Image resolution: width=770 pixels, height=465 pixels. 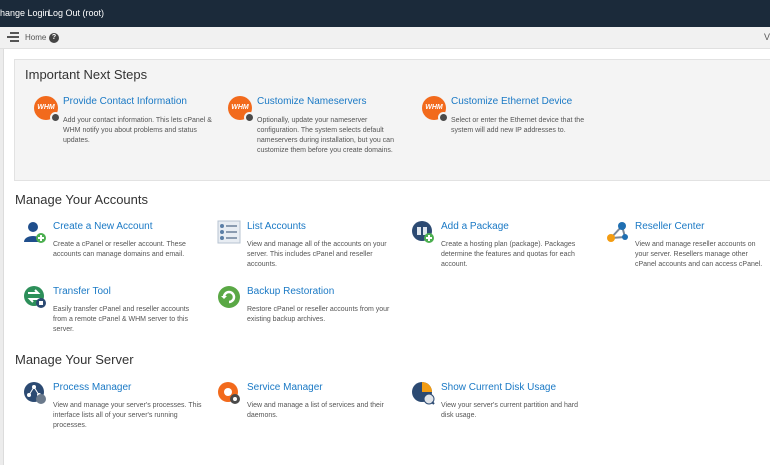 What do you see at coordinates (35, 37) in the screenshot?
I see `breadcrumb-home: Home` at bounding box center [35, 37].